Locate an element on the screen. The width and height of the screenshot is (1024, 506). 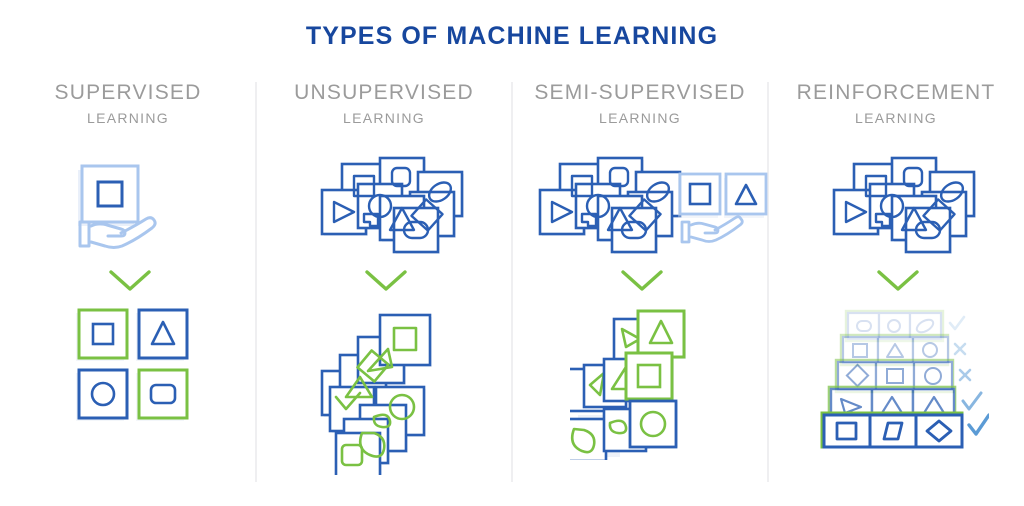
supervised-input-icon is located at coordinates (117, 206).